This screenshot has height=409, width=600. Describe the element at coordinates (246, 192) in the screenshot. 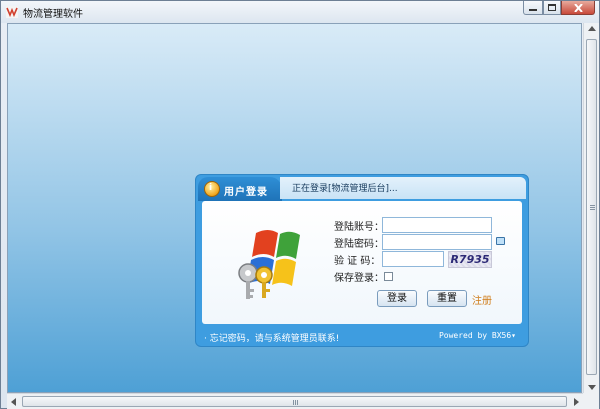

I see `login-tab-label: 用户登录` at that location.